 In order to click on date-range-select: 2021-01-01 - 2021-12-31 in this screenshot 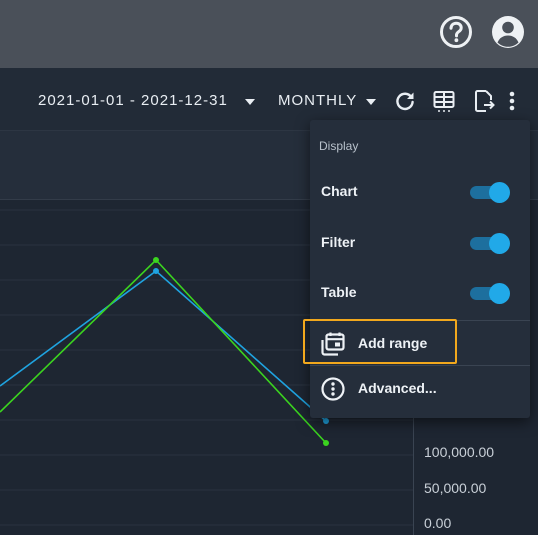, I will do `click(133, 100)`.